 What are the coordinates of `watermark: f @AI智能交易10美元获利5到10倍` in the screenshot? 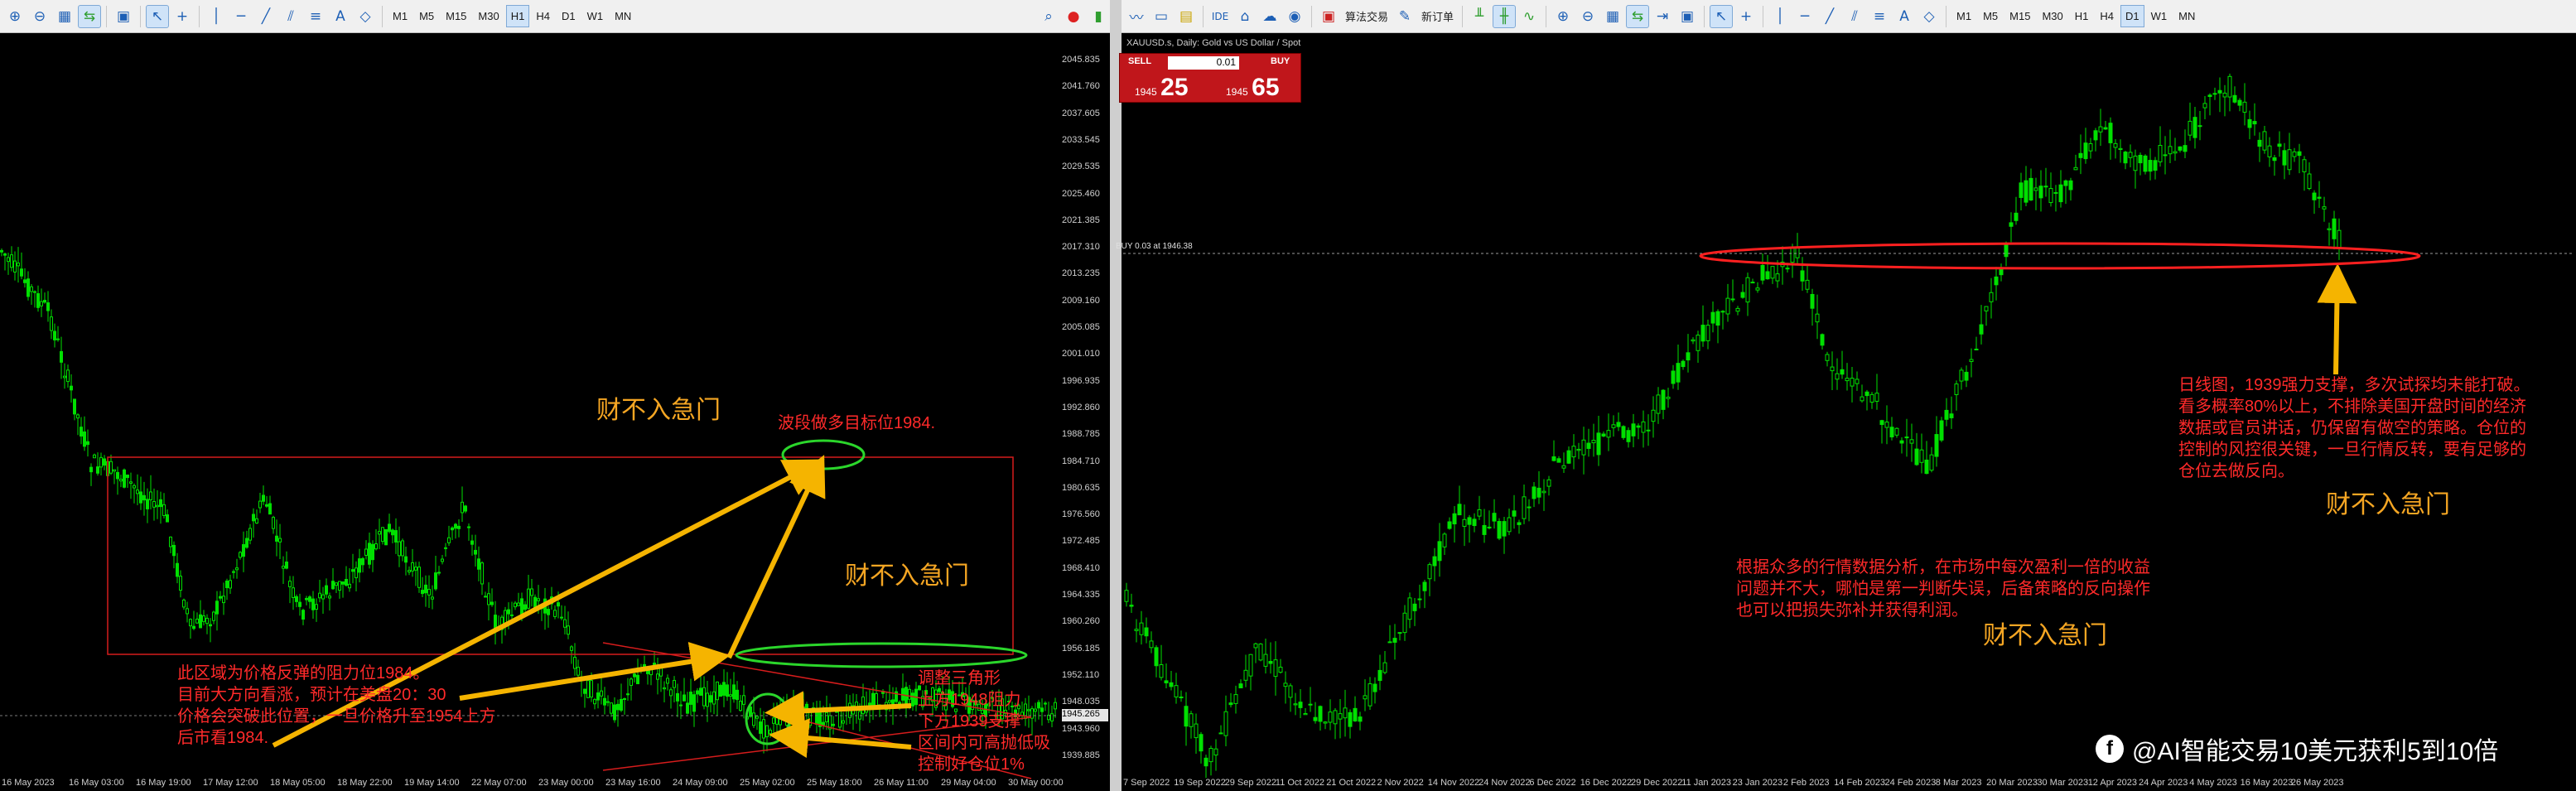 It's located at (2297, 749).